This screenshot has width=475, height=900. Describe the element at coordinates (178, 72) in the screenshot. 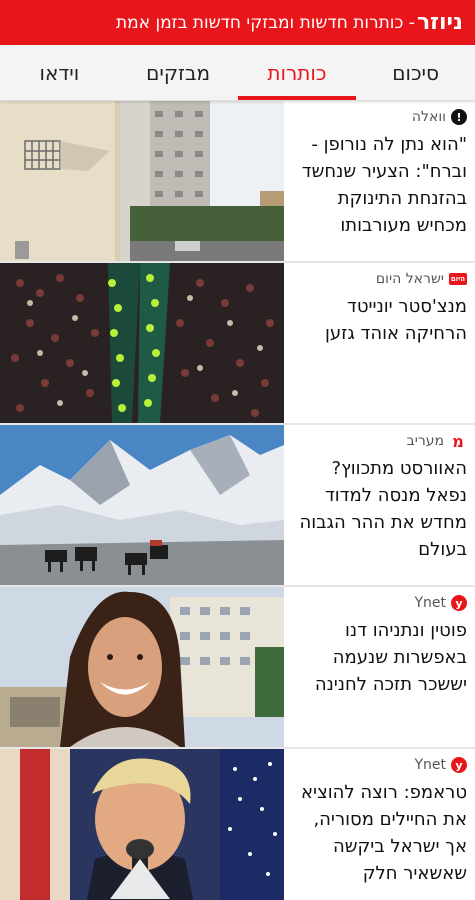

I see `tab-flashes: מבזקים` at that location.